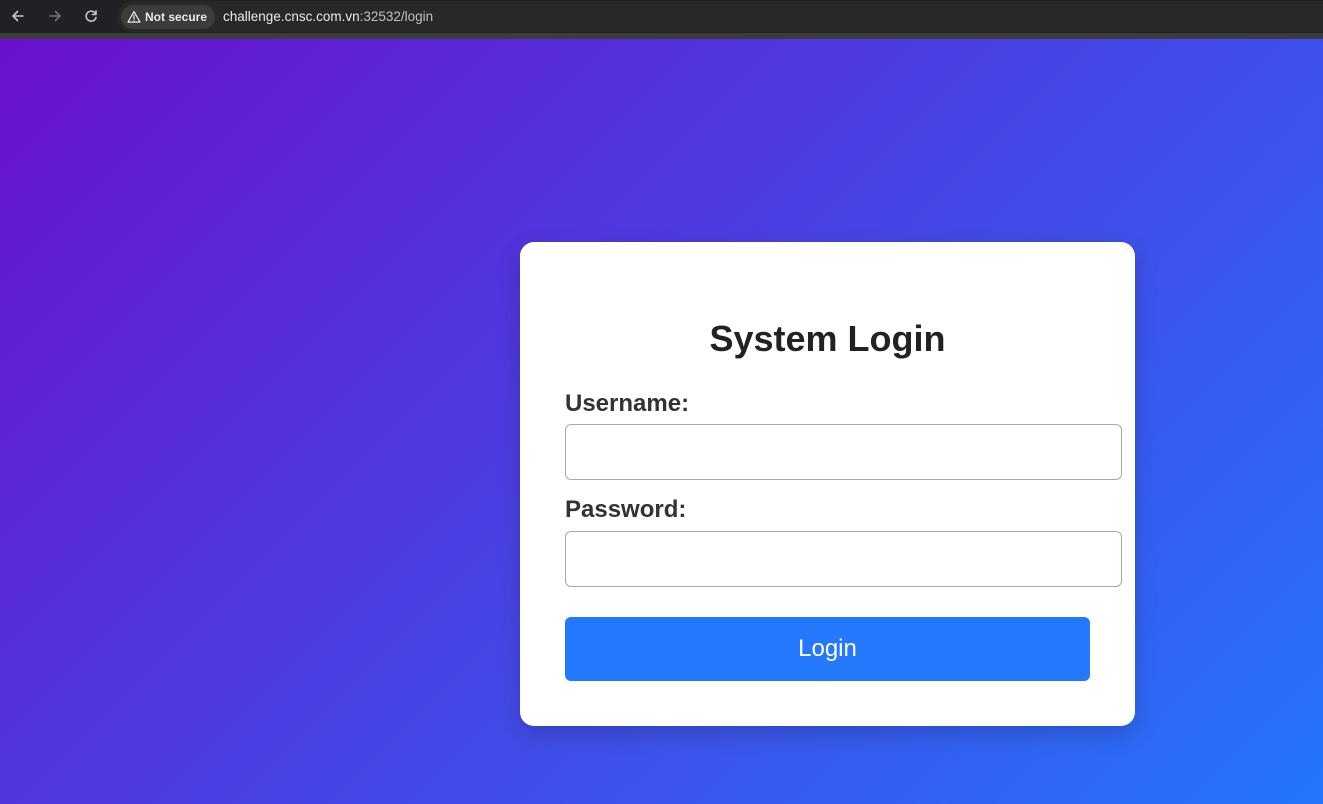 This screenshot has height=804, width=1323. I want to click on password-input, so click(843, 559).